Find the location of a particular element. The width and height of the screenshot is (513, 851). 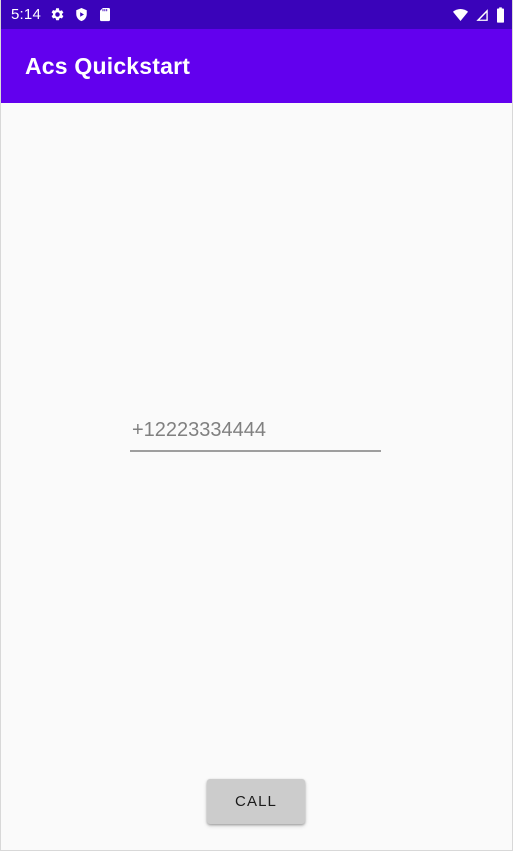

wifi-icon is located at coordinates (460, 15).